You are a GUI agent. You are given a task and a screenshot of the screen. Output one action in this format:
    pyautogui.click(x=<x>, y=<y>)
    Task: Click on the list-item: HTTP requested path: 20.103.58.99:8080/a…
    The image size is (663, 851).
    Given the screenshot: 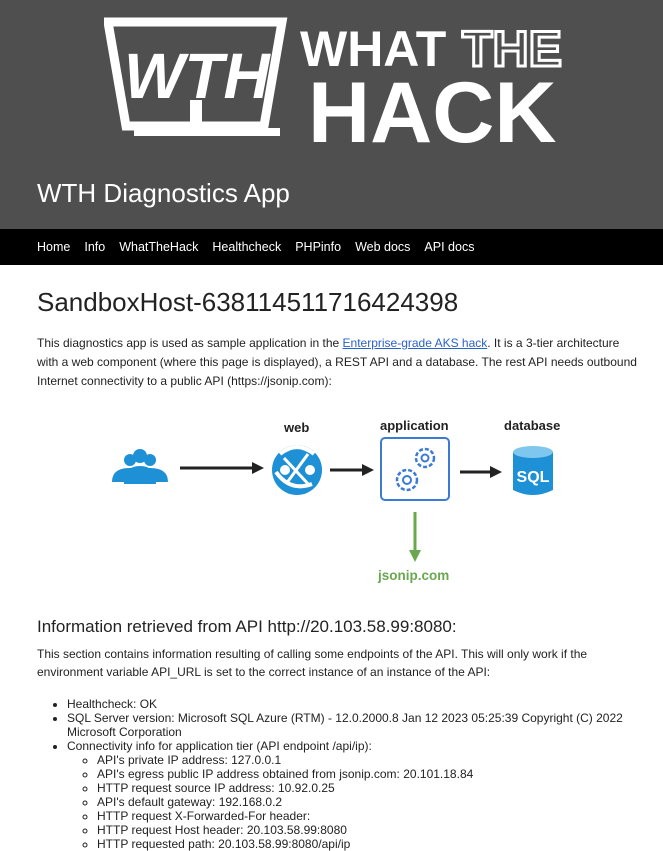 What is the action you would take?
    pyautogui.click(x=367, y=844)
    